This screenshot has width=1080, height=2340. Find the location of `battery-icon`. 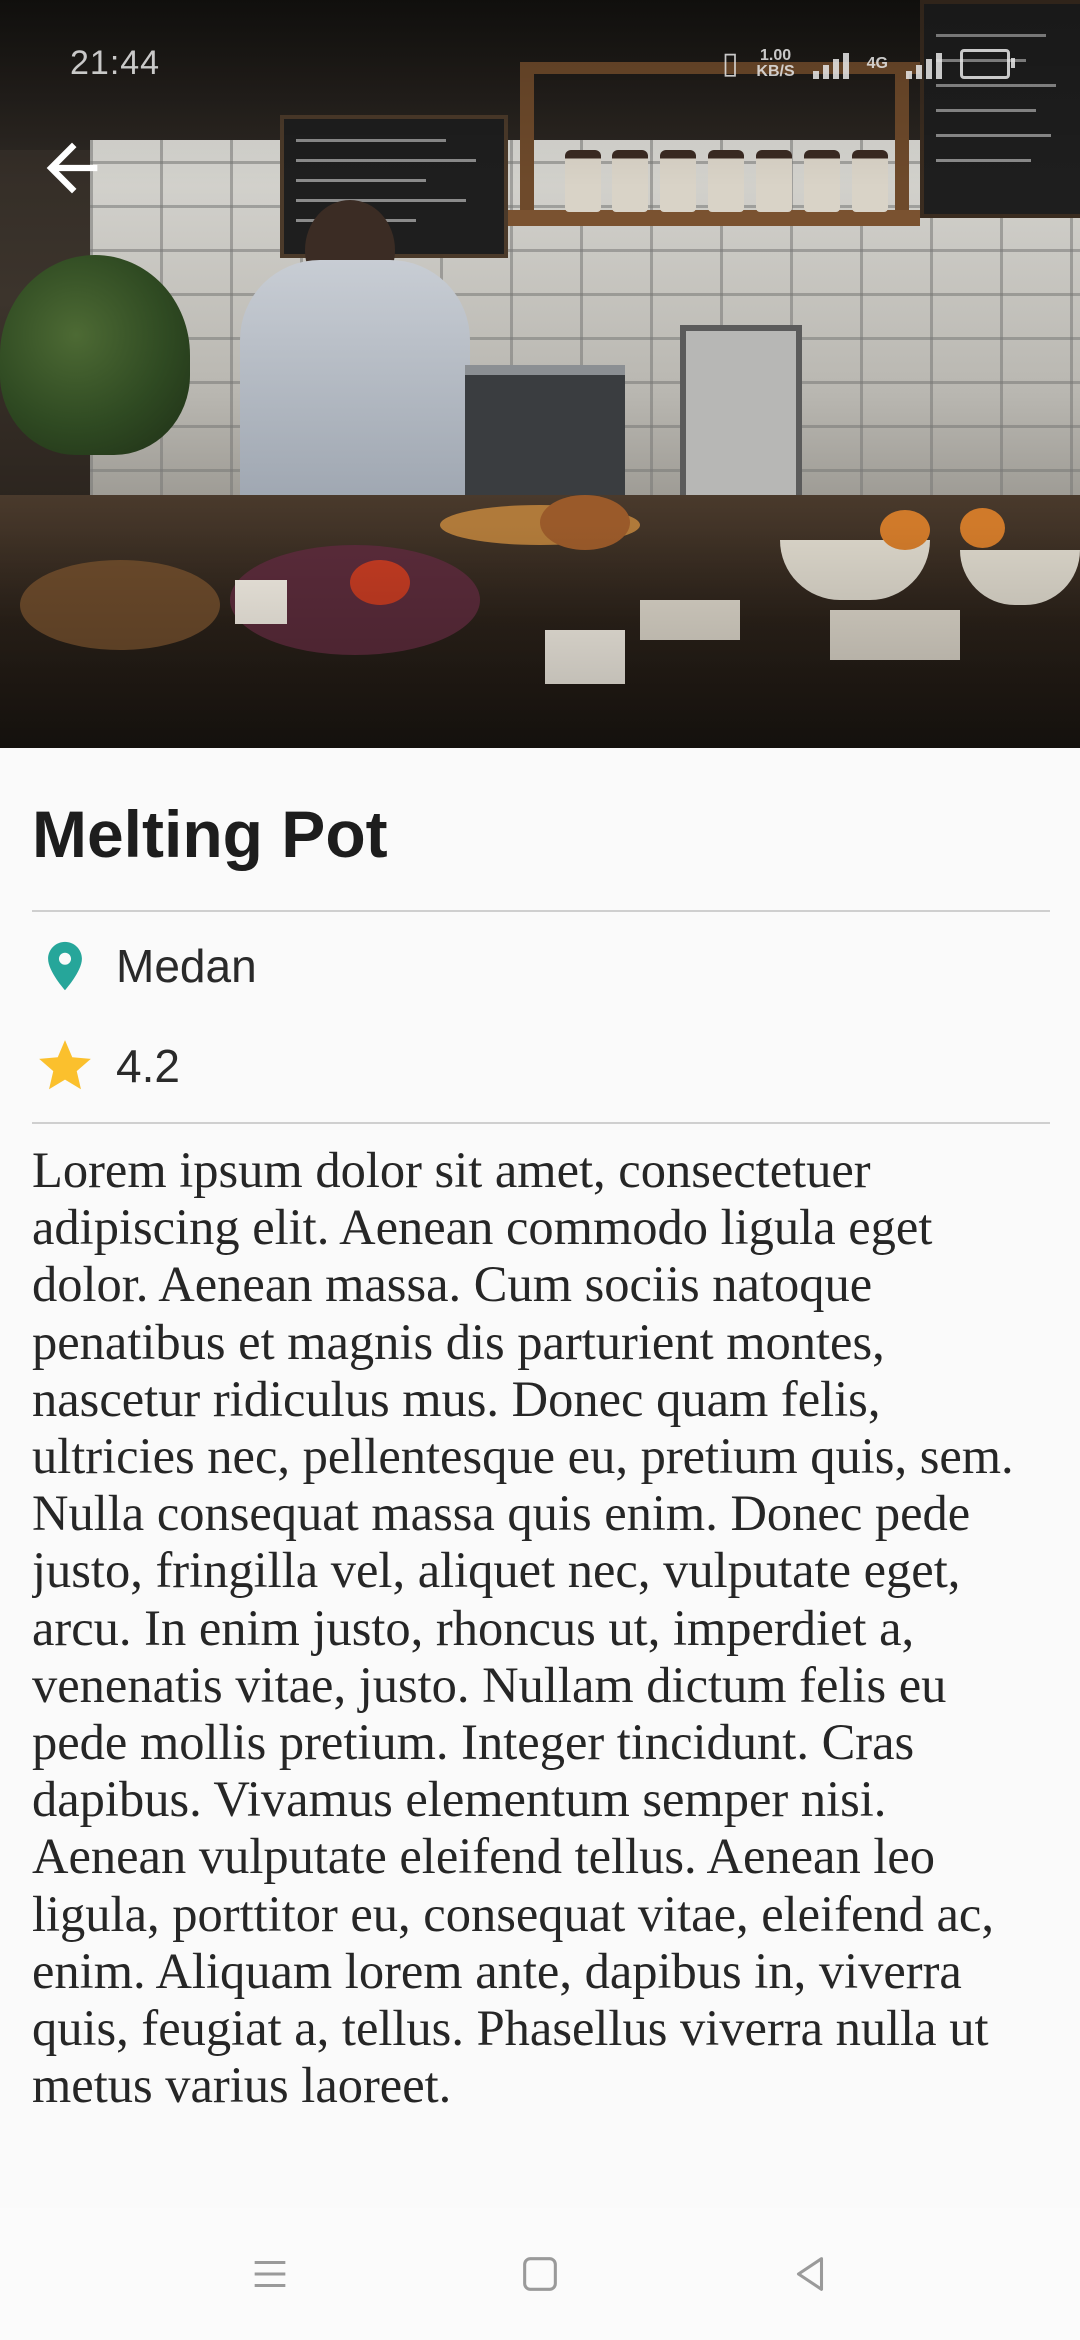

battery-icon is located at coordinates (987, 63).